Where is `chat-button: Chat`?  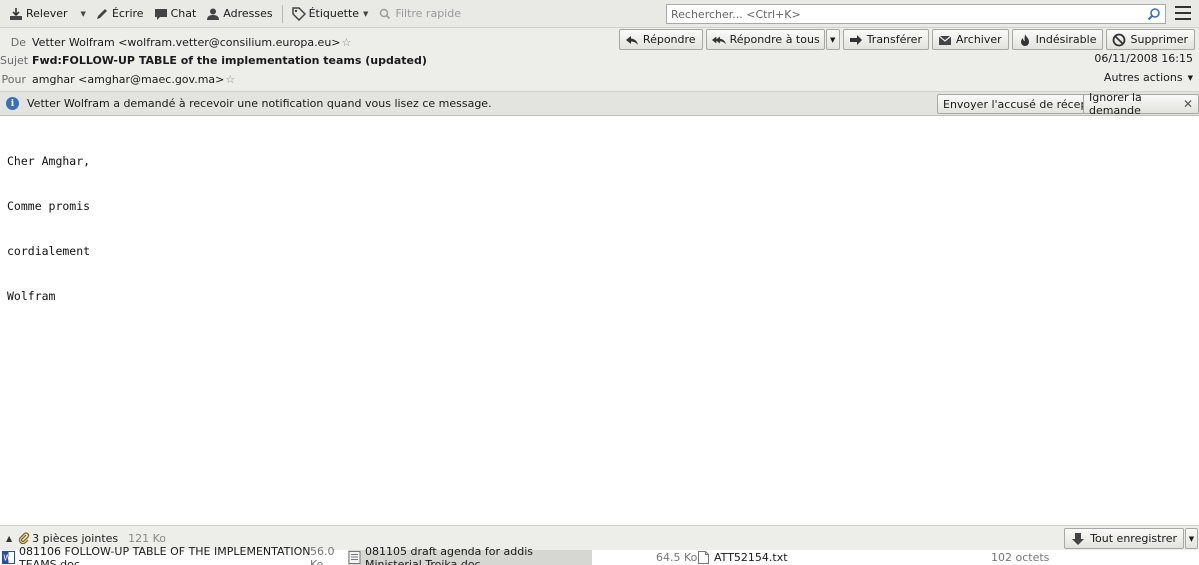
chat-button: Chat is located at coordinates (175, 14).